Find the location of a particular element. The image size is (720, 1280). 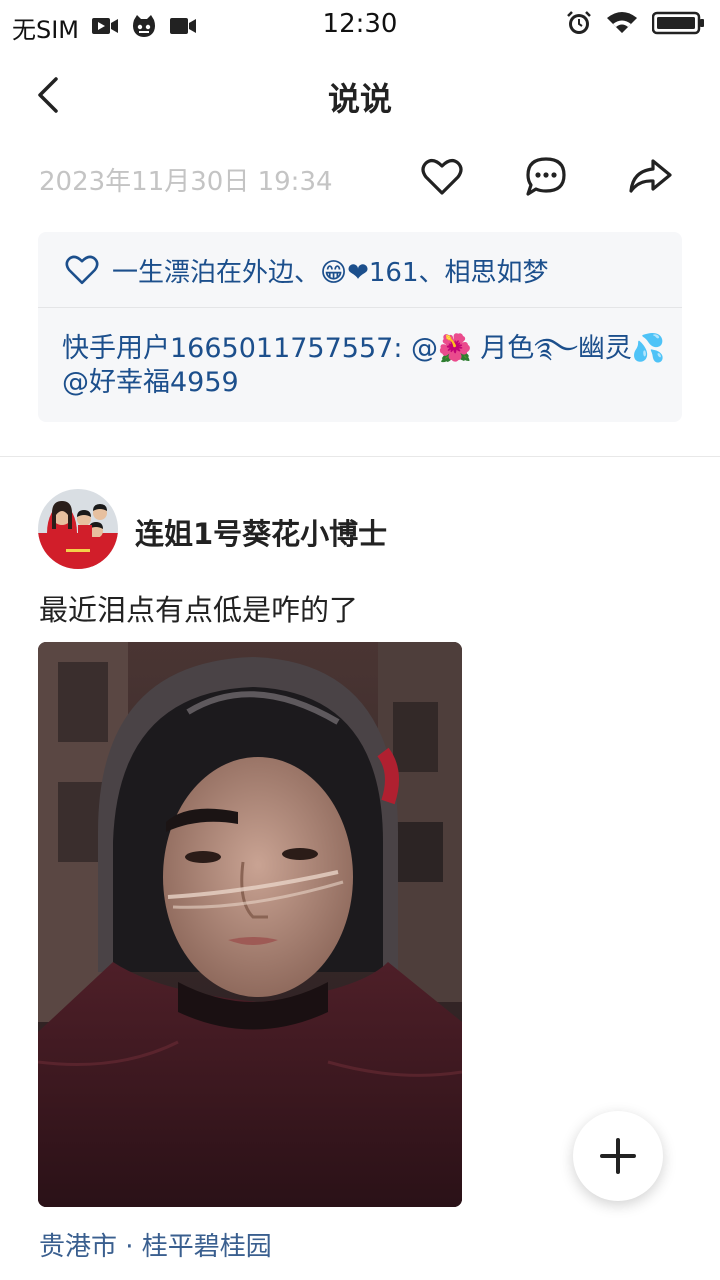

likes-list: 一生漂泊在外边、😁❤161、相思如梦 is located at coordinates (330, 270).